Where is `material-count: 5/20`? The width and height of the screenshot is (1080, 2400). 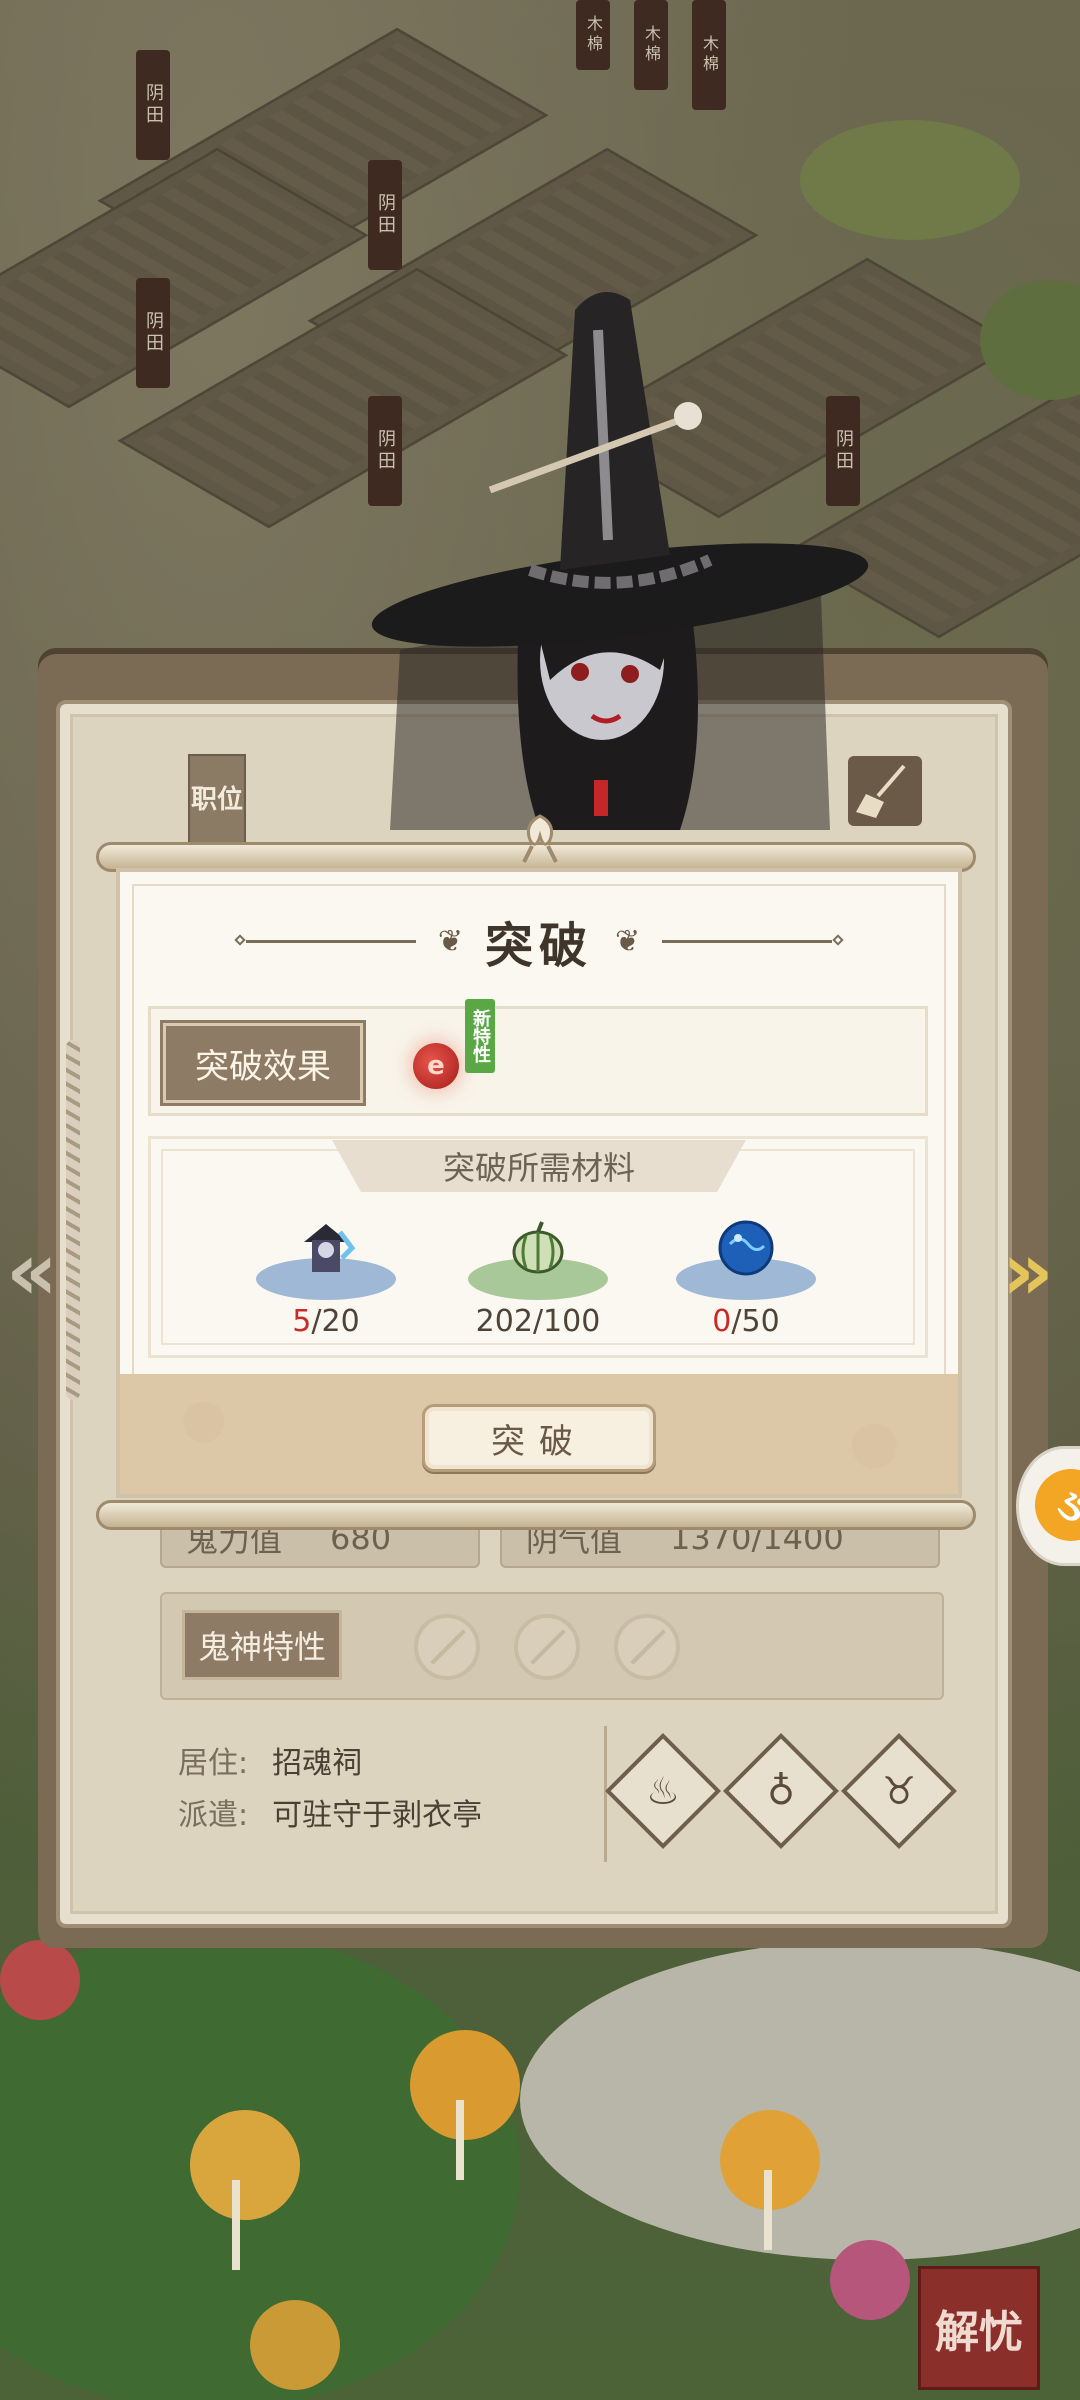
material-count: 5/20 is located at coordinates (326, 1321).